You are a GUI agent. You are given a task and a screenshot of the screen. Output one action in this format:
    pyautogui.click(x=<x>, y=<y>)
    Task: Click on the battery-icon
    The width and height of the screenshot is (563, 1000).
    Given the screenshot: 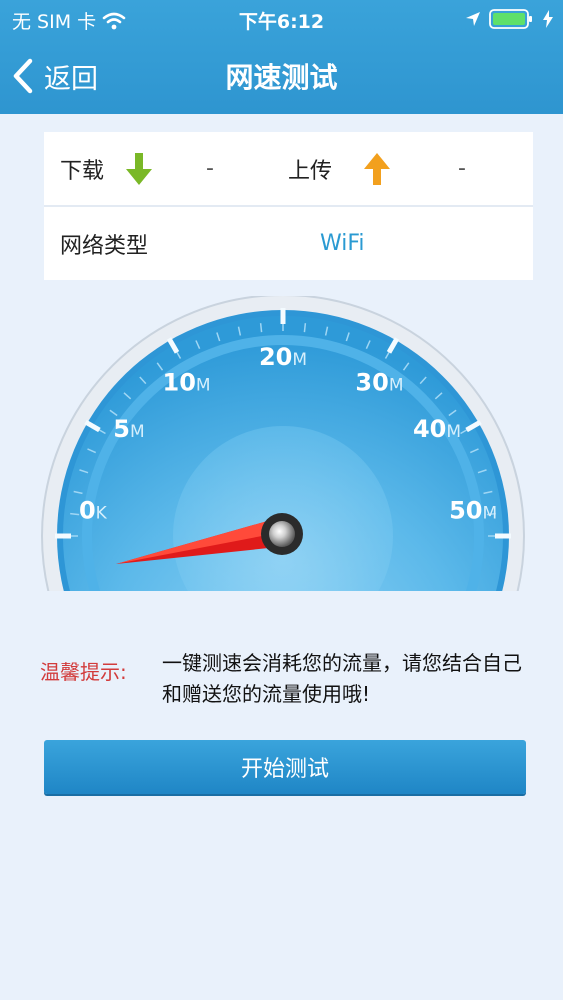 What is the action you would take?
    pyautogui.click(x=510, y=19)
    